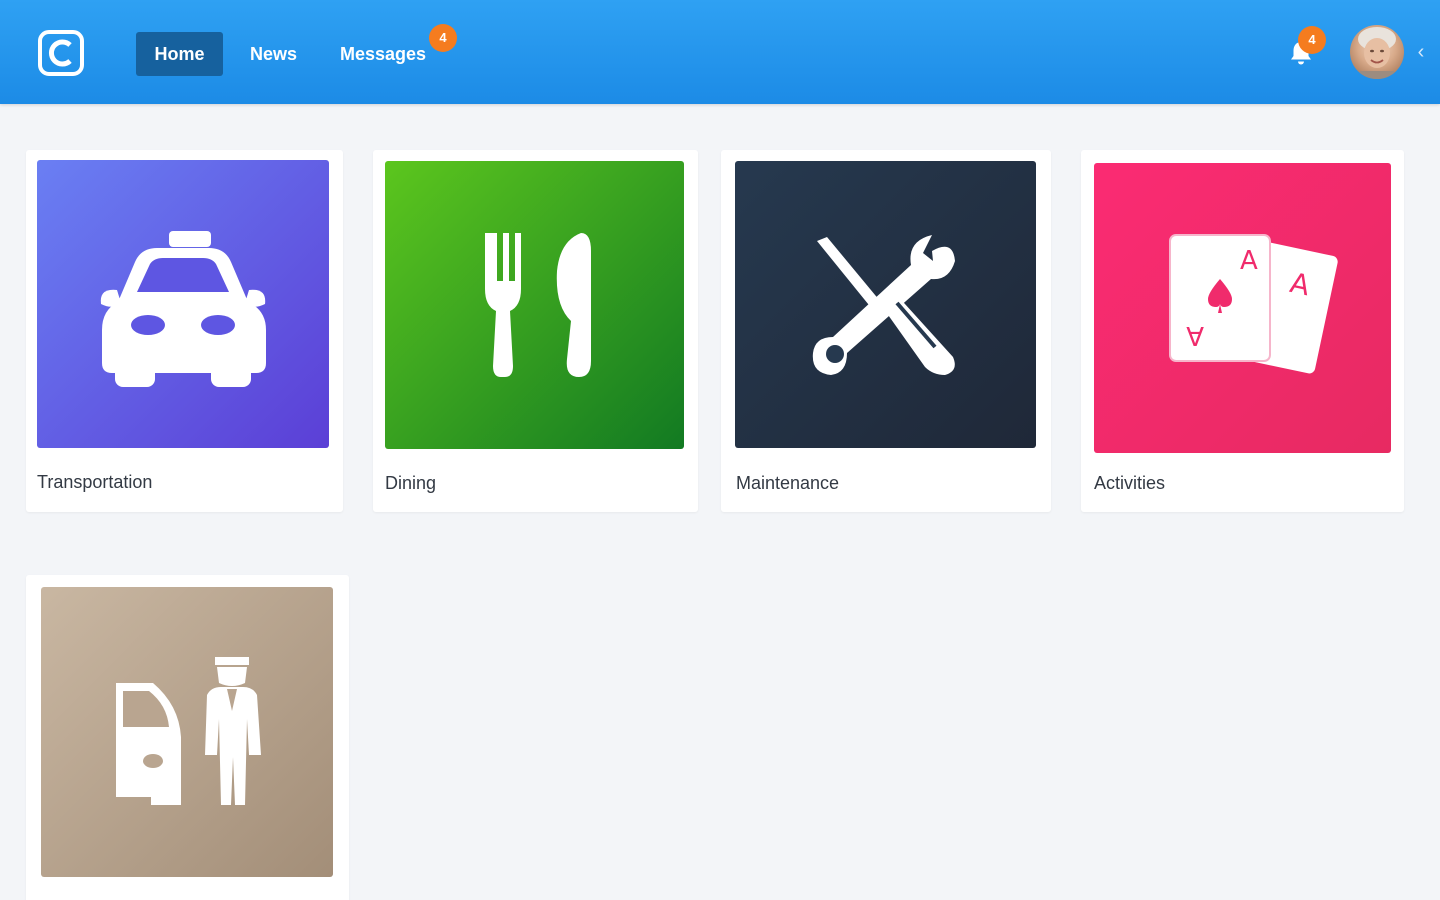 The width and height of the screenshot is (1440, 900). Describe the element at coordinates (1421, 52) in the screenshot. I see `chevron-left-icon: ‹` at that location.